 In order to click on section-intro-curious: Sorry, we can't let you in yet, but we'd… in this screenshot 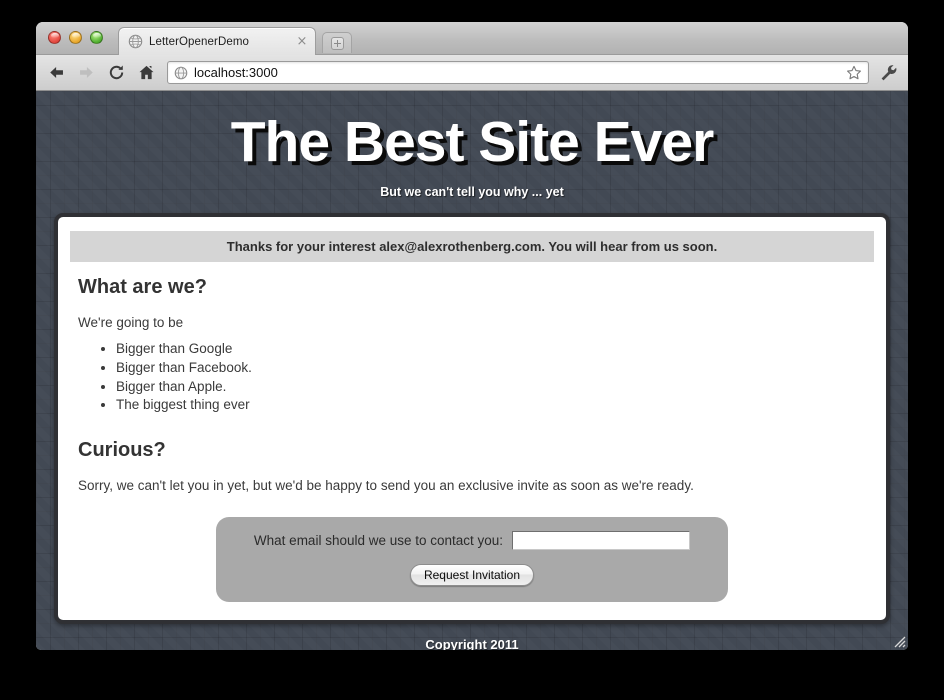, I will do `click(386, 485)`.